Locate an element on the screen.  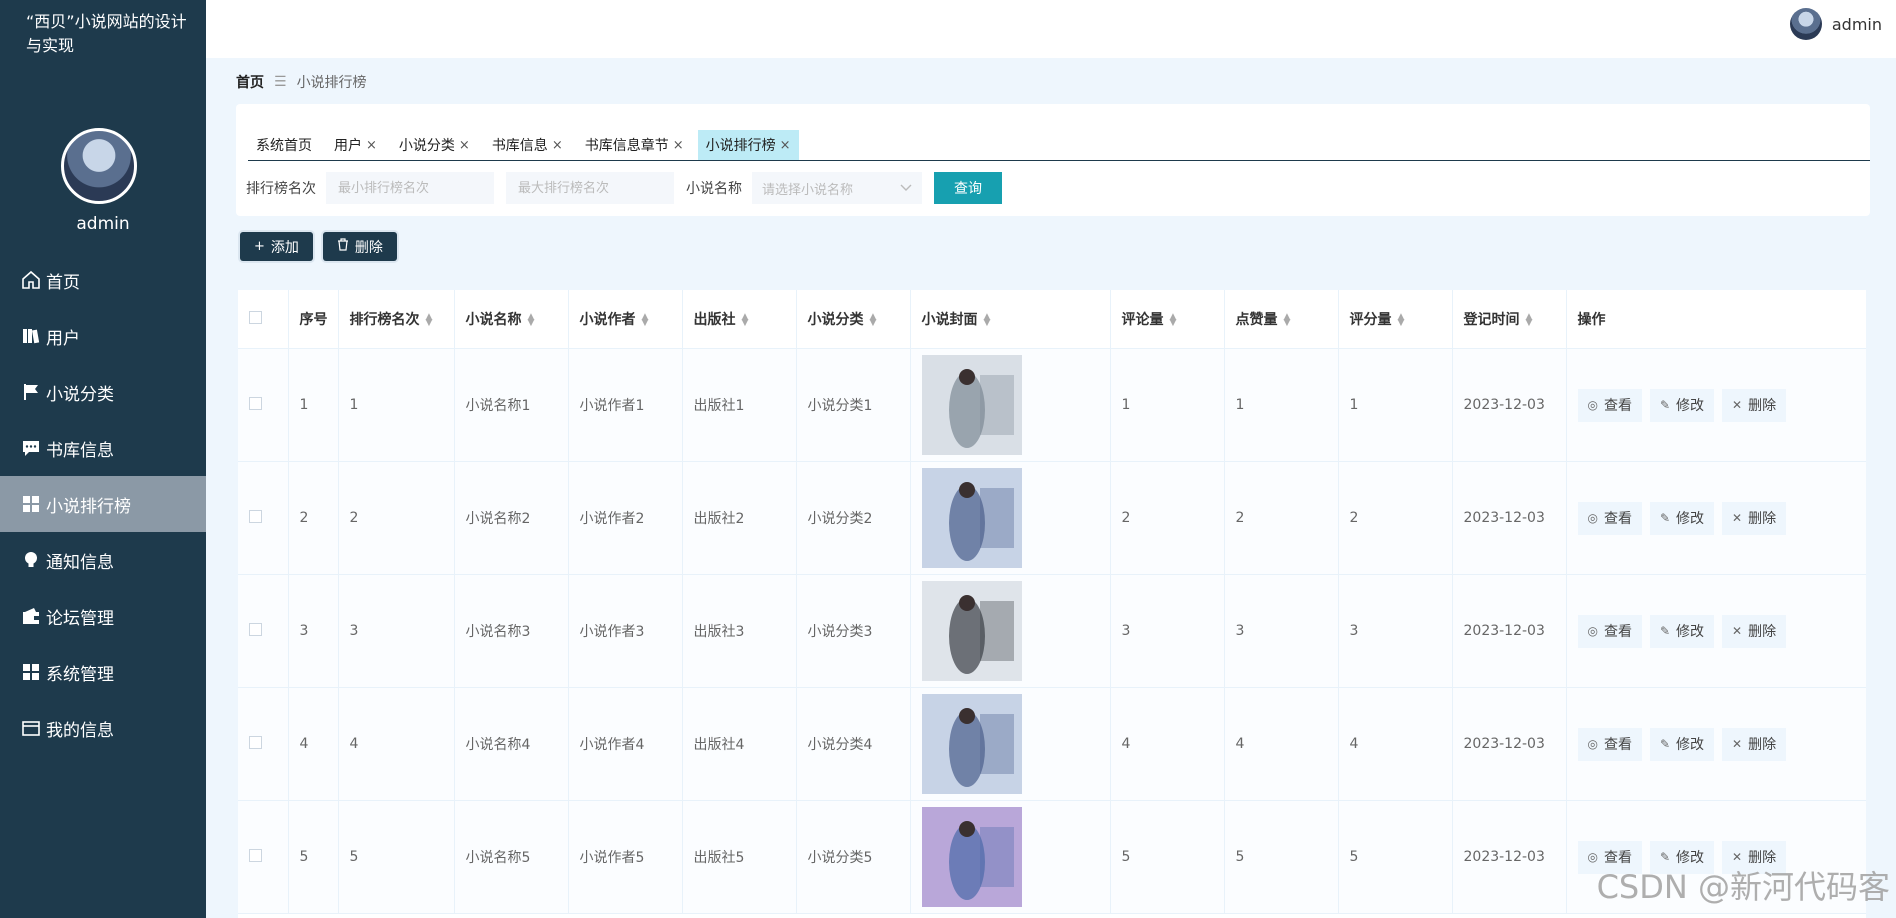
rank-filter-label: 排行榜名次 is located at coordinates (281, 189).